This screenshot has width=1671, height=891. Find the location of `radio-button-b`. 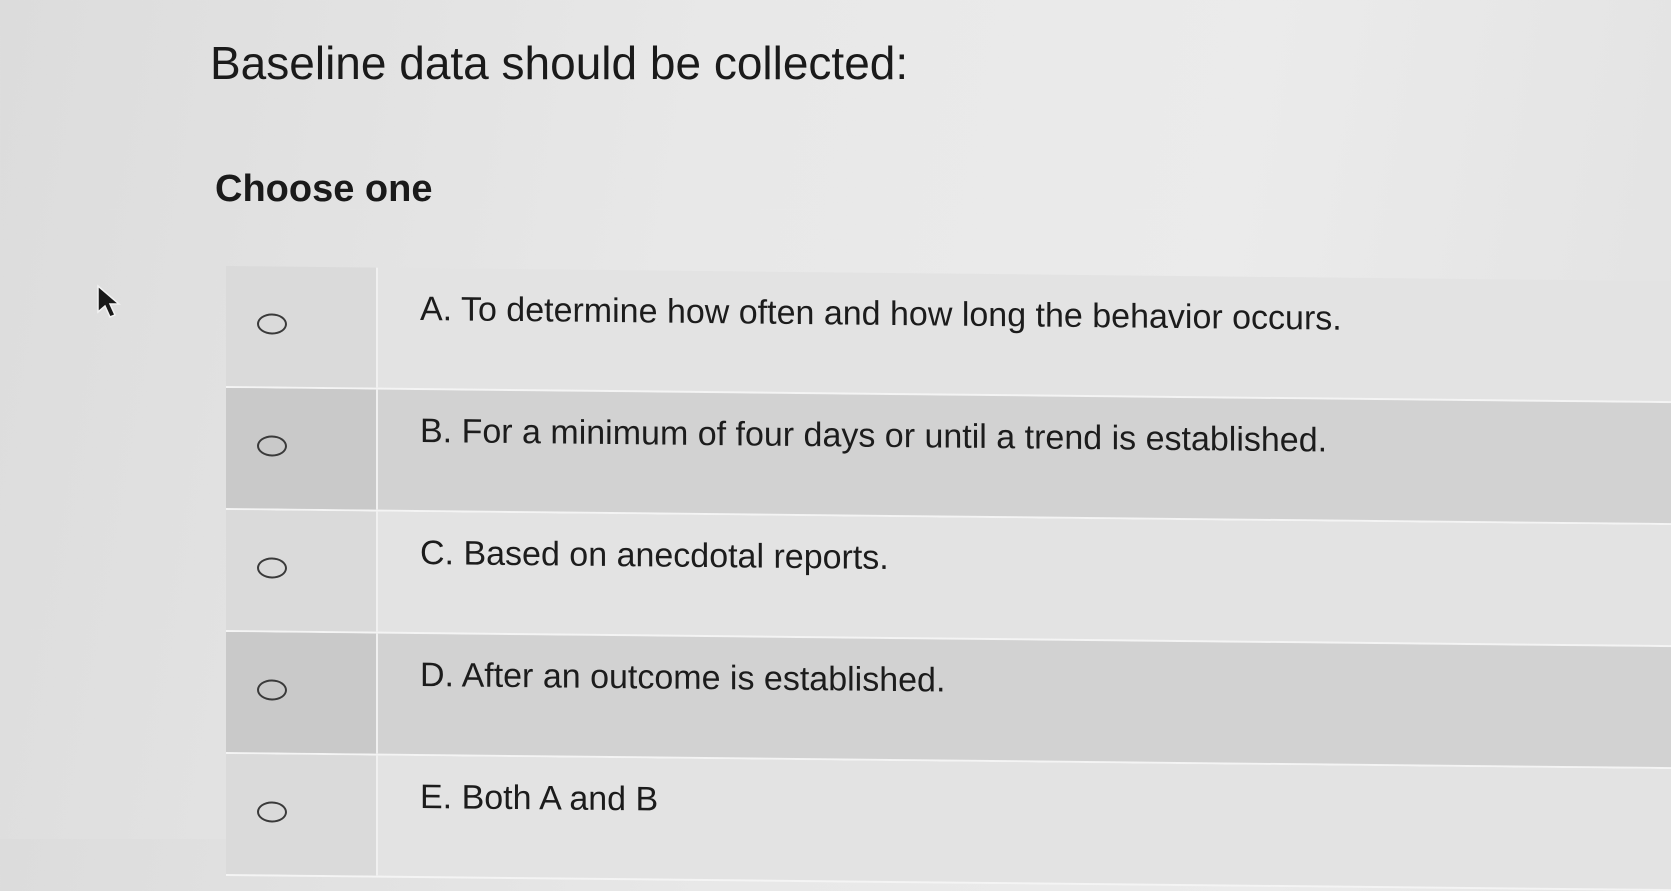

radio-button-b is located at coordinates (272, 446).